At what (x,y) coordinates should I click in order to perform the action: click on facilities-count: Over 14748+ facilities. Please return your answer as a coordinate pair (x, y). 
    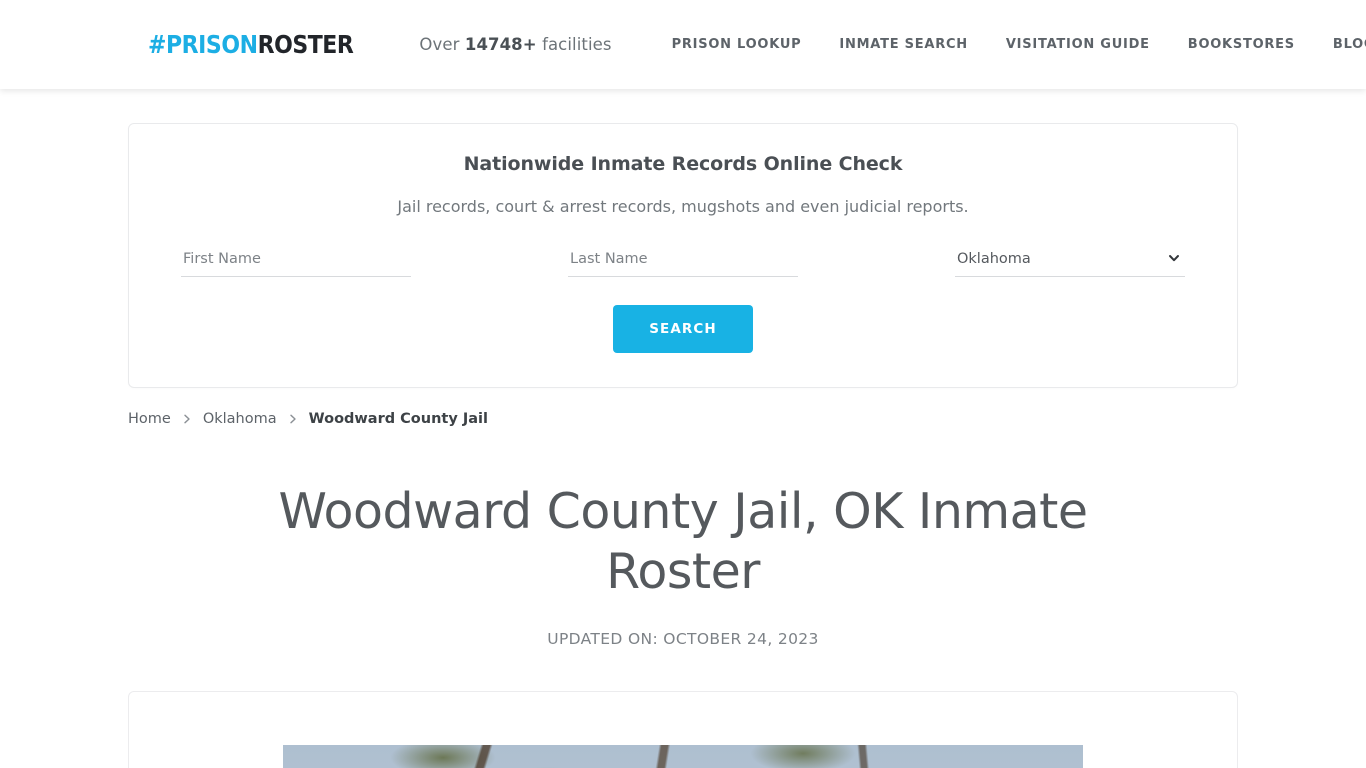
    Looking at the image, I should click on (515, 44).